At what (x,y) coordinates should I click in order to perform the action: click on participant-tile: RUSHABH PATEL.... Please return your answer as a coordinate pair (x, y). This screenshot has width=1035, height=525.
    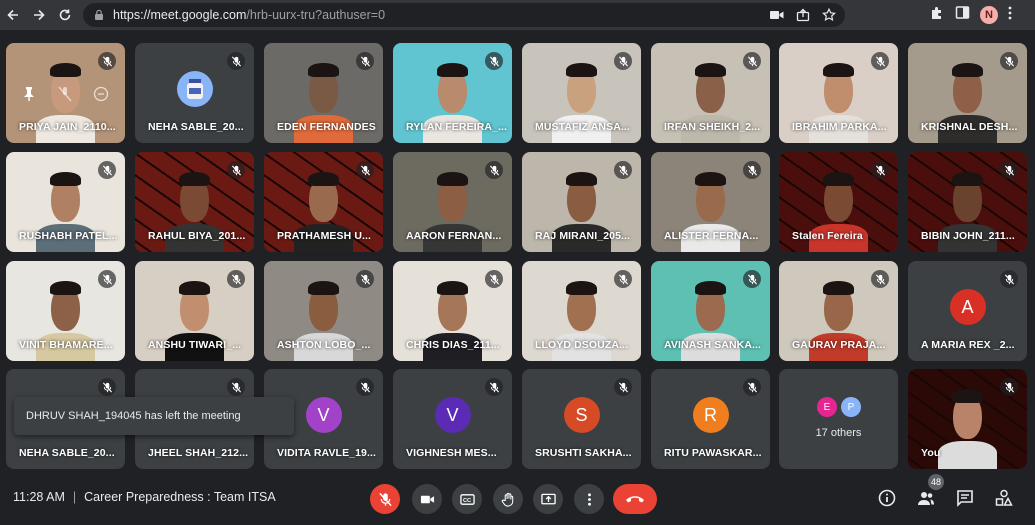
    Looking at the image, I should click on (65, 202).